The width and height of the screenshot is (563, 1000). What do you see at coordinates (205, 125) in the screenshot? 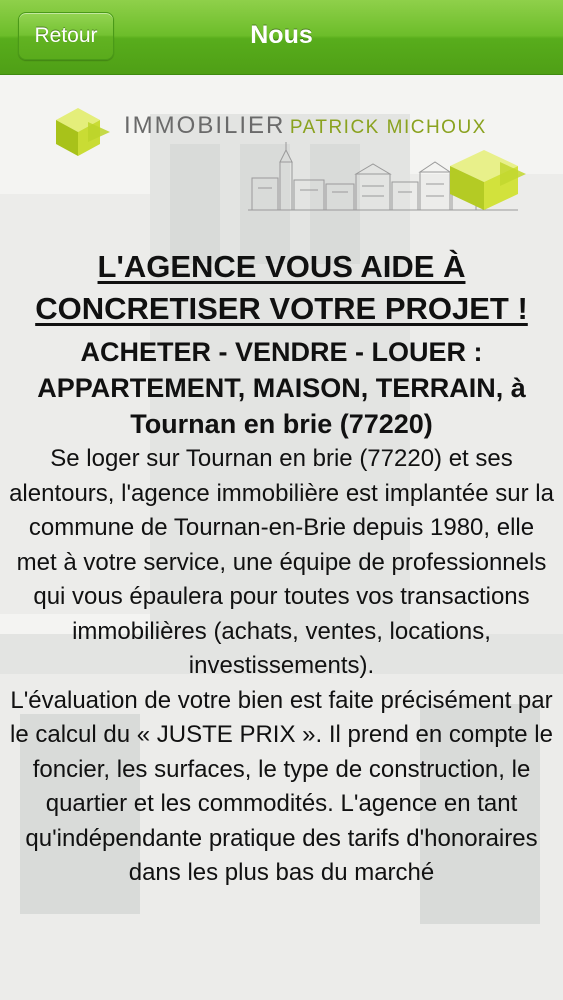
I see `logo-word-immobilier: IMMOBILIER` at bounding box center [205, 125].